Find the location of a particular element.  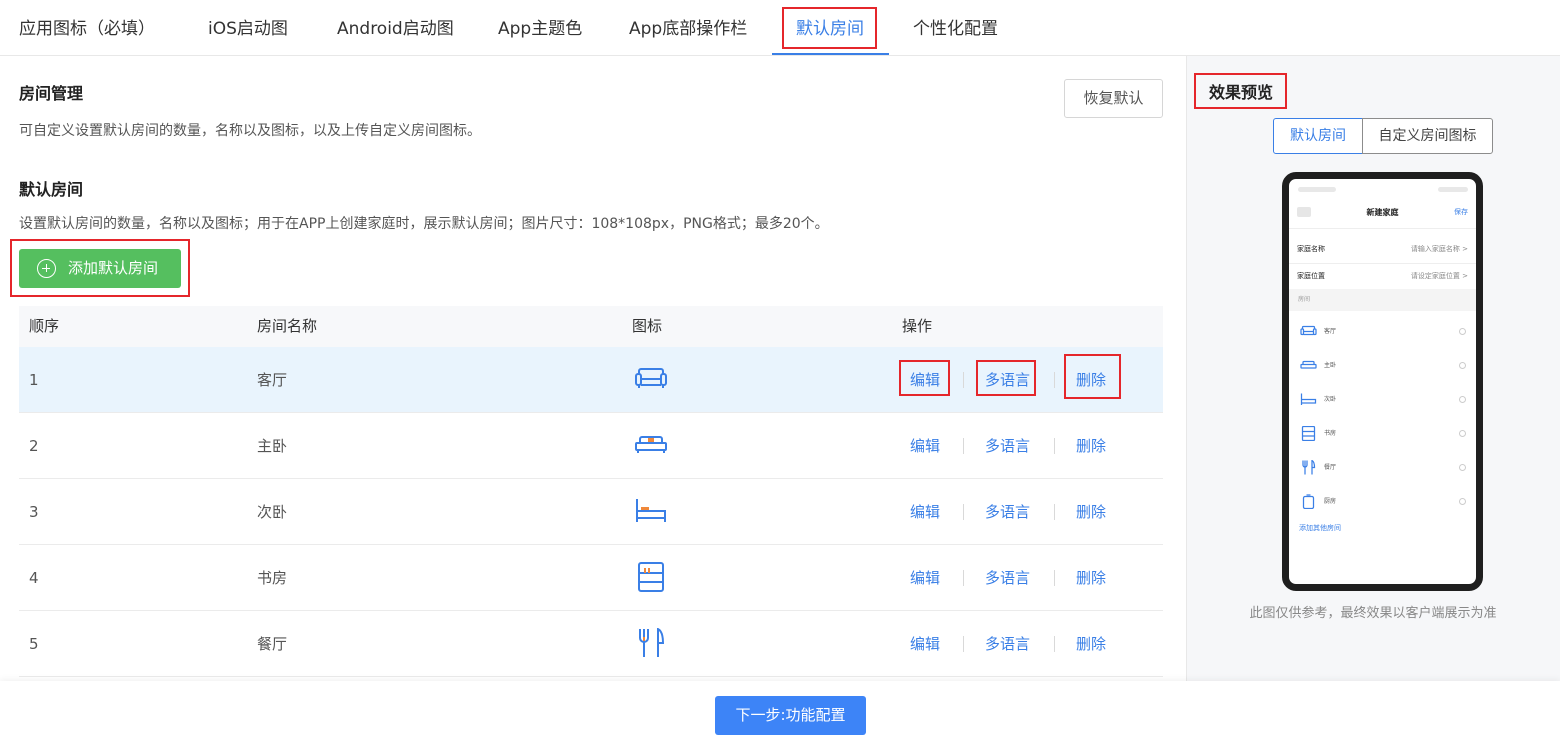

row-order: 2 is located at coordinates (34, 446).